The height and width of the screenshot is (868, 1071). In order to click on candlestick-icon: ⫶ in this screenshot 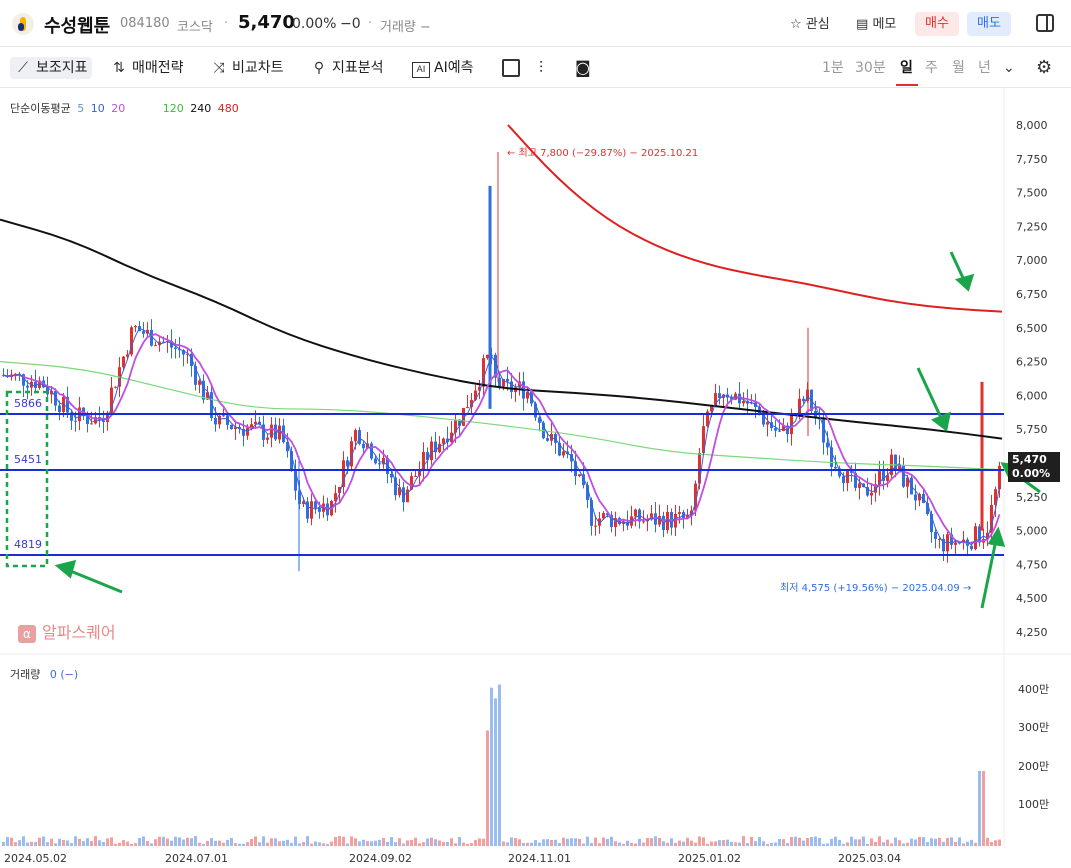, I will do `click(541, 68)`.